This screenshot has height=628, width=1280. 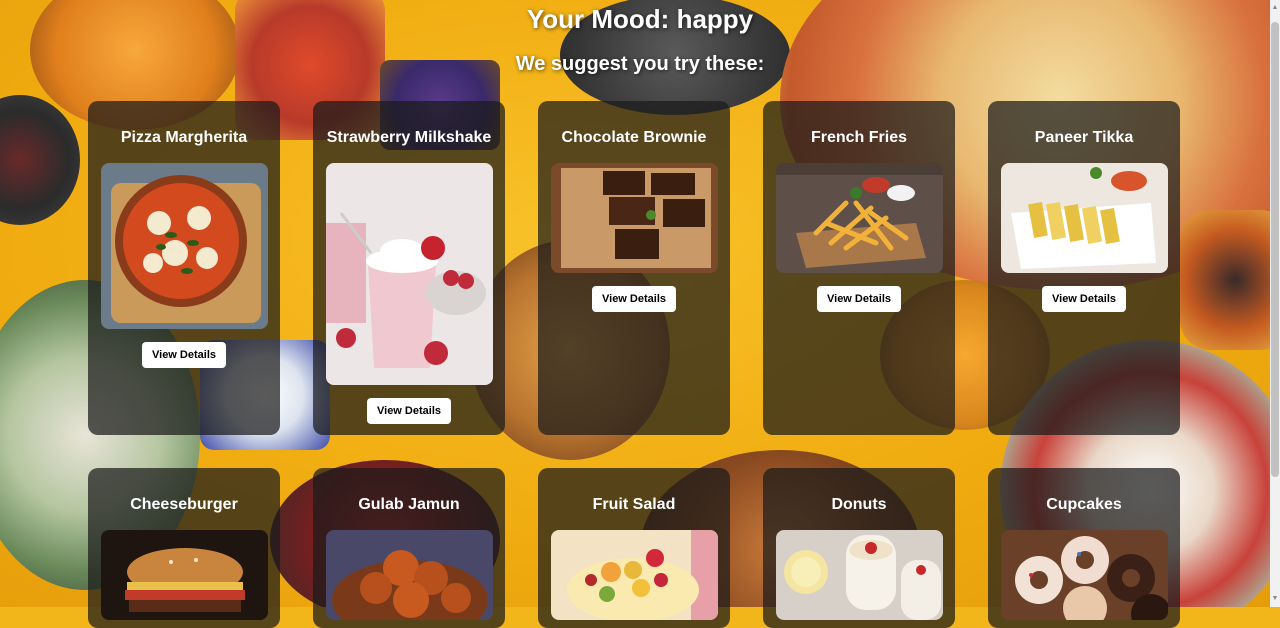 I want to click on paneer-image, so click(x=1084, y=218).